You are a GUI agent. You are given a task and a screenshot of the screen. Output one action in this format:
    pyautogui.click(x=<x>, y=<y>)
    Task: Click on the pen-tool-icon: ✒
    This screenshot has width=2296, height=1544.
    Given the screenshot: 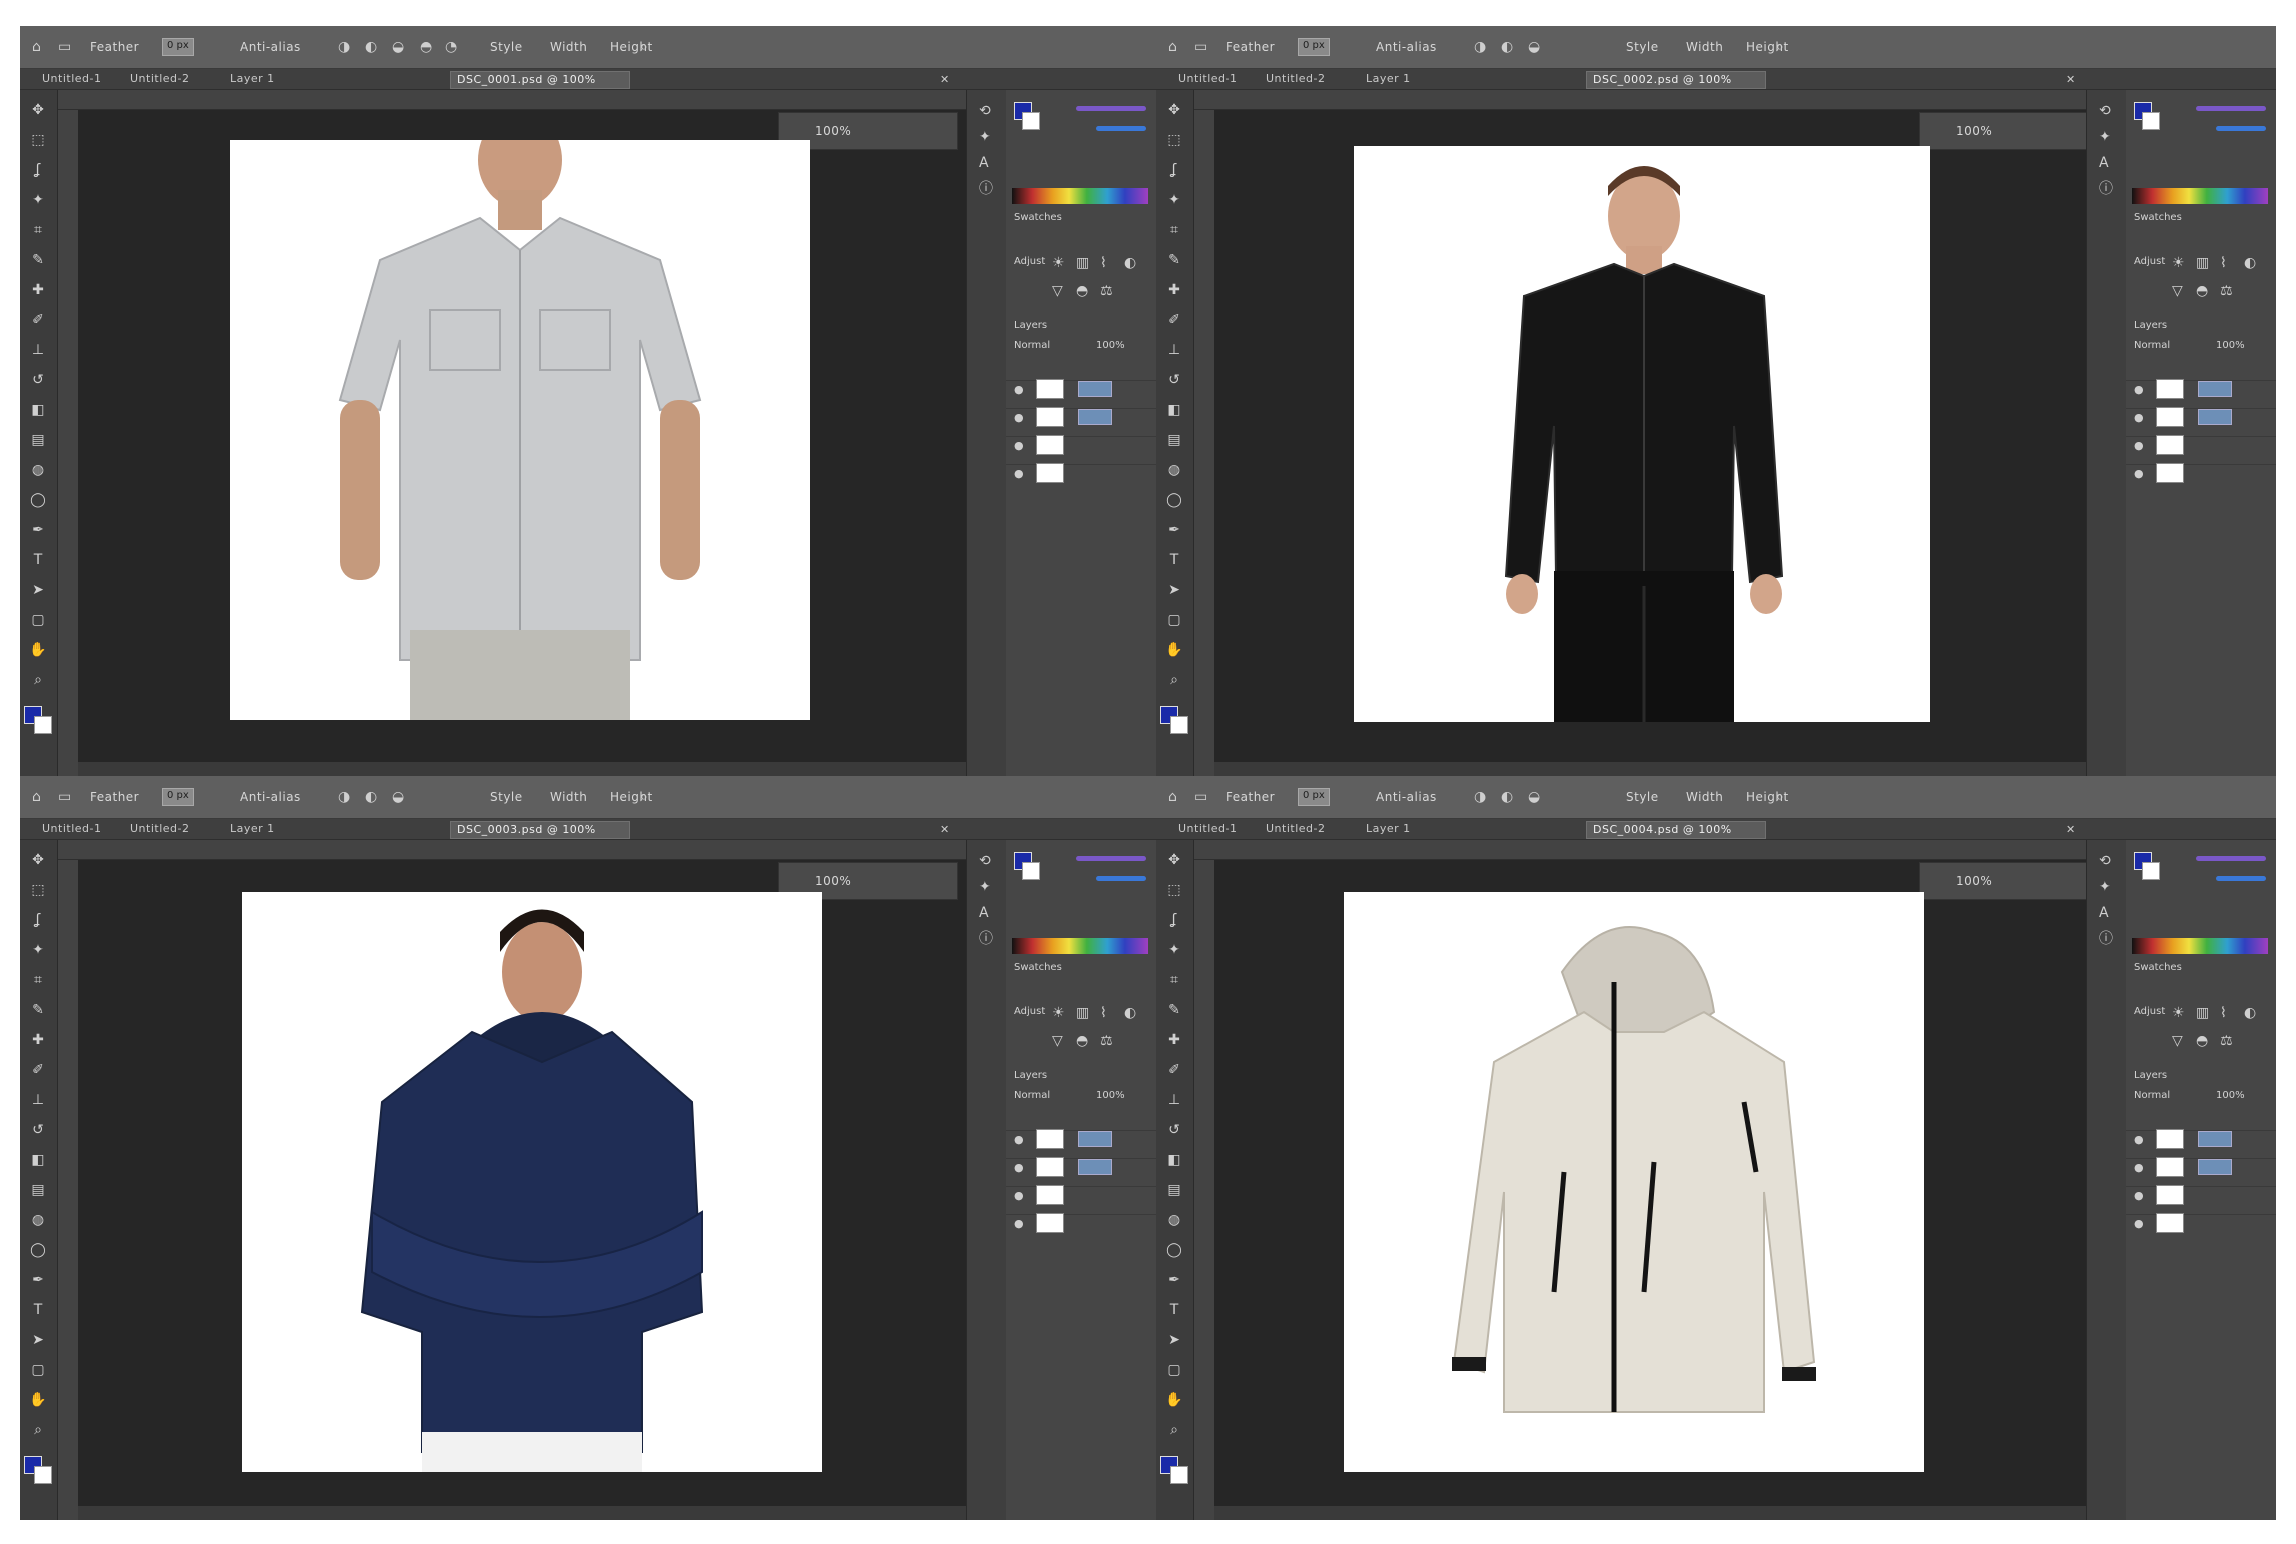 What is the action you would take?
    pyautogui.click(x=1174, y=1280)
    